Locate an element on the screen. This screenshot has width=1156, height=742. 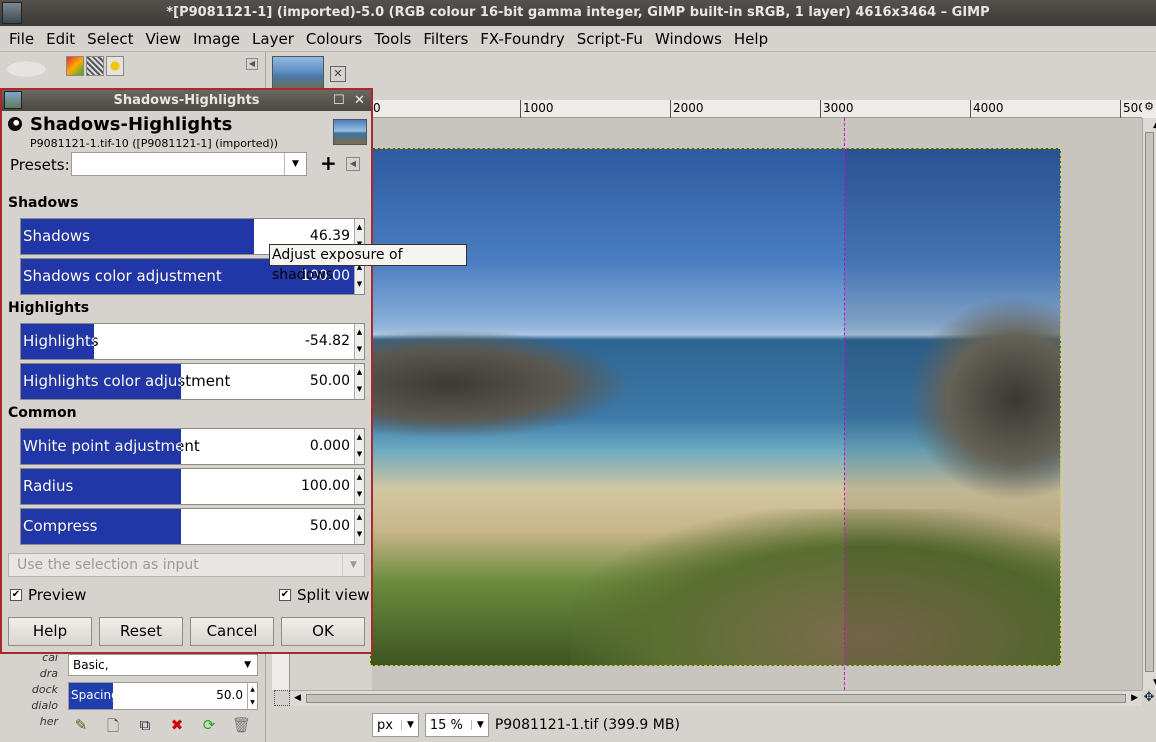
slider-fill-label-clip: White point adjustment is located at coordinates (101, 446).